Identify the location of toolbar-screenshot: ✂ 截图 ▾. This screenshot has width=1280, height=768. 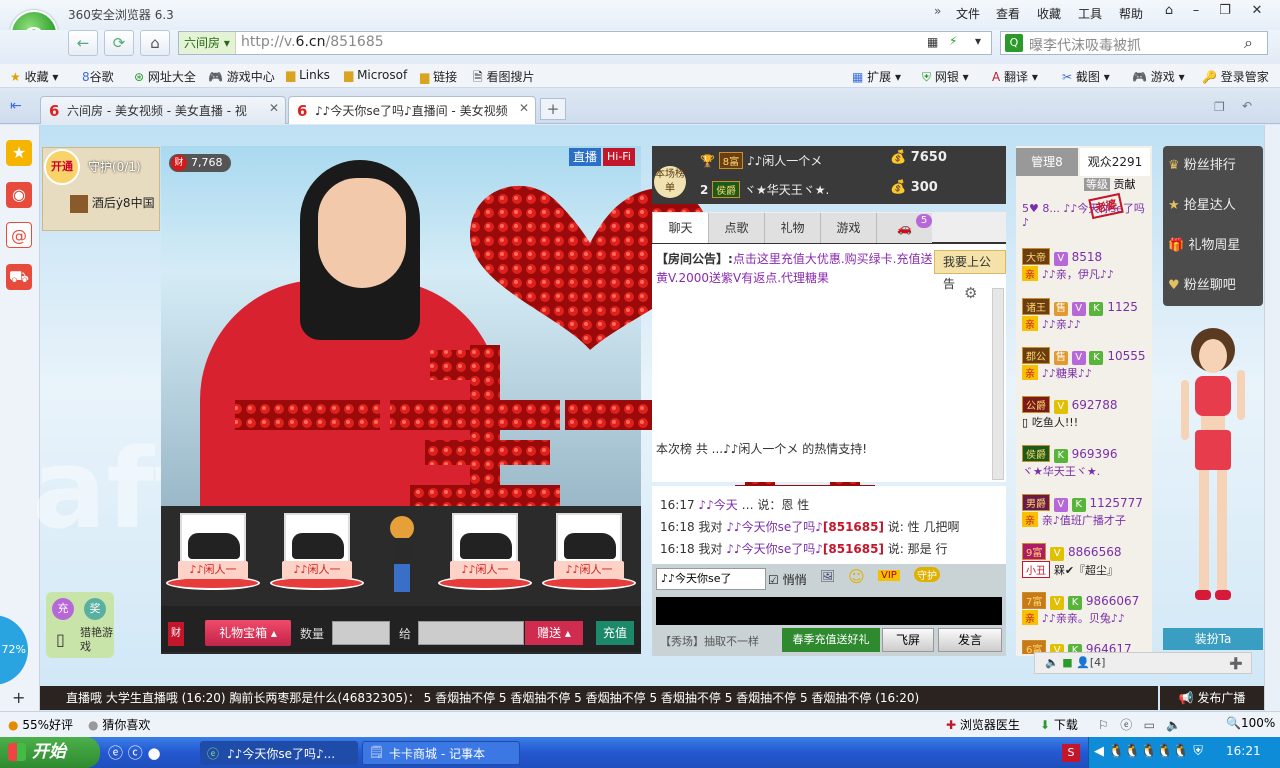
(1086, 76).